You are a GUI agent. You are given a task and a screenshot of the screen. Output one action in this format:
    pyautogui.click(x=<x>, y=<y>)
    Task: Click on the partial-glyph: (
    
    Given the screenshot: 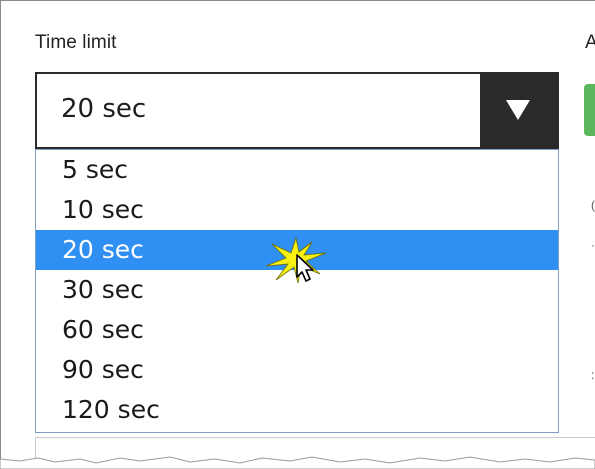 What is the action you would take?
    pyautogui.click(x=593, y=205)
    